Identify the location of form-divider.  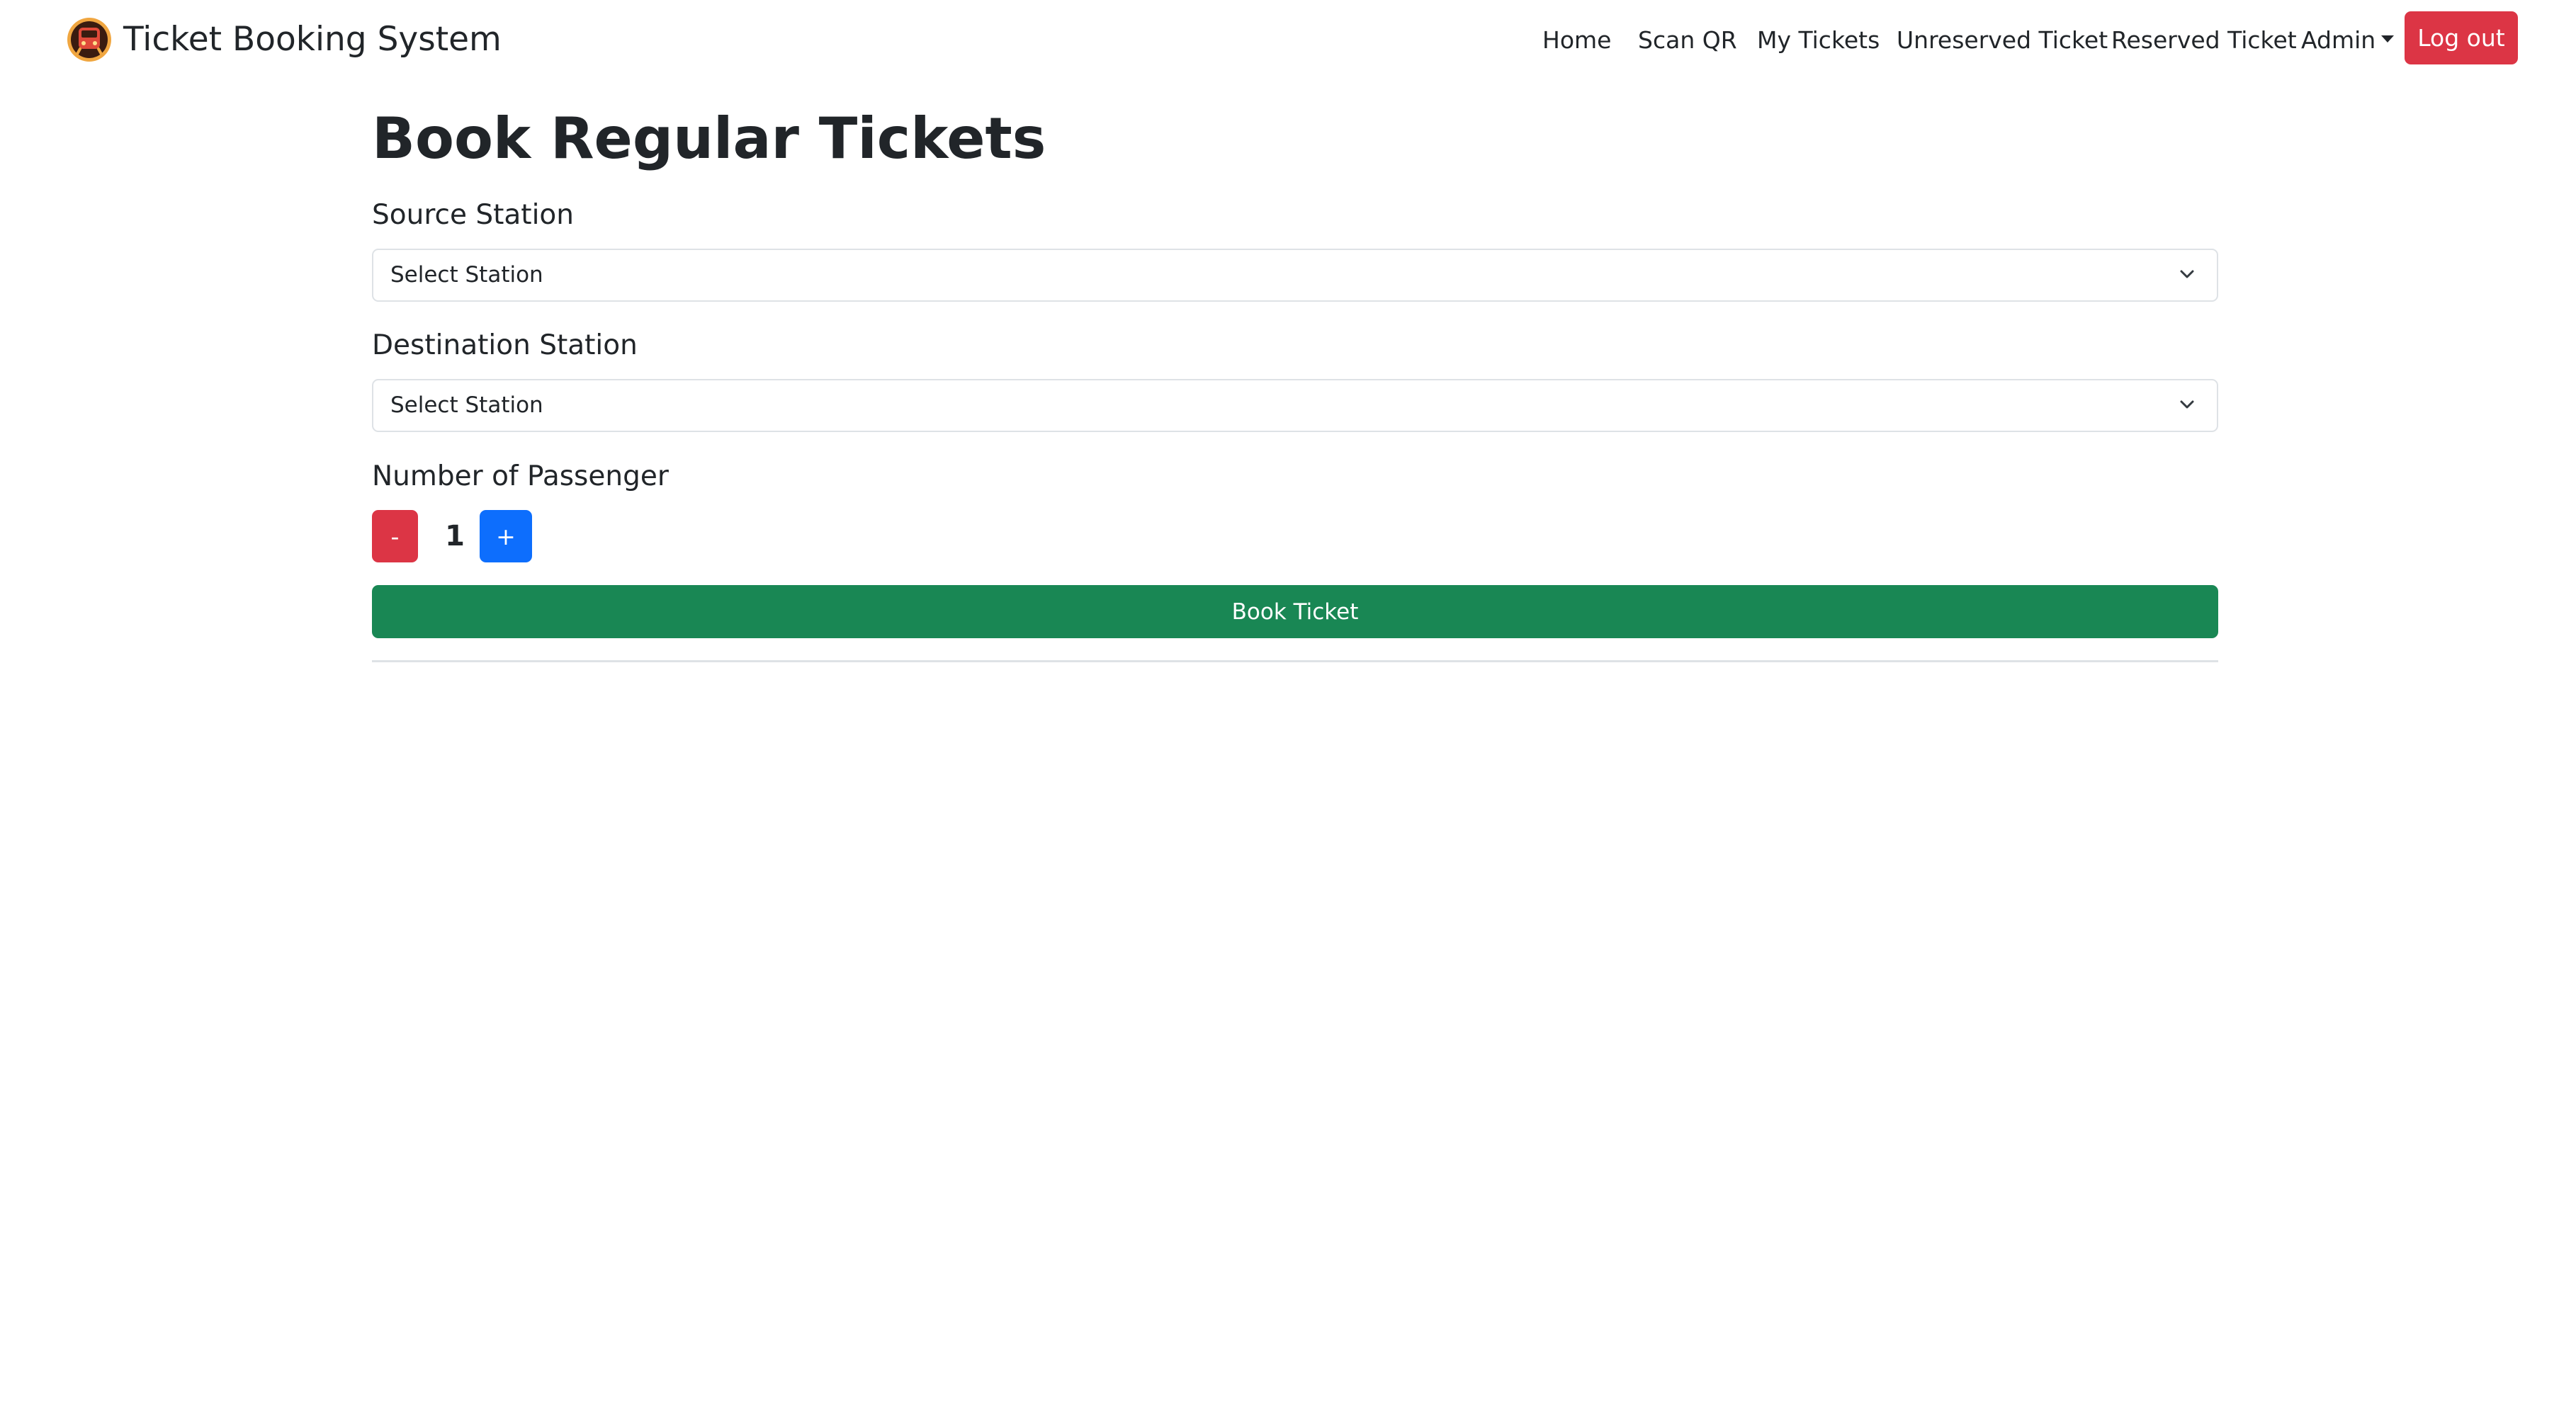
(1295, 661).